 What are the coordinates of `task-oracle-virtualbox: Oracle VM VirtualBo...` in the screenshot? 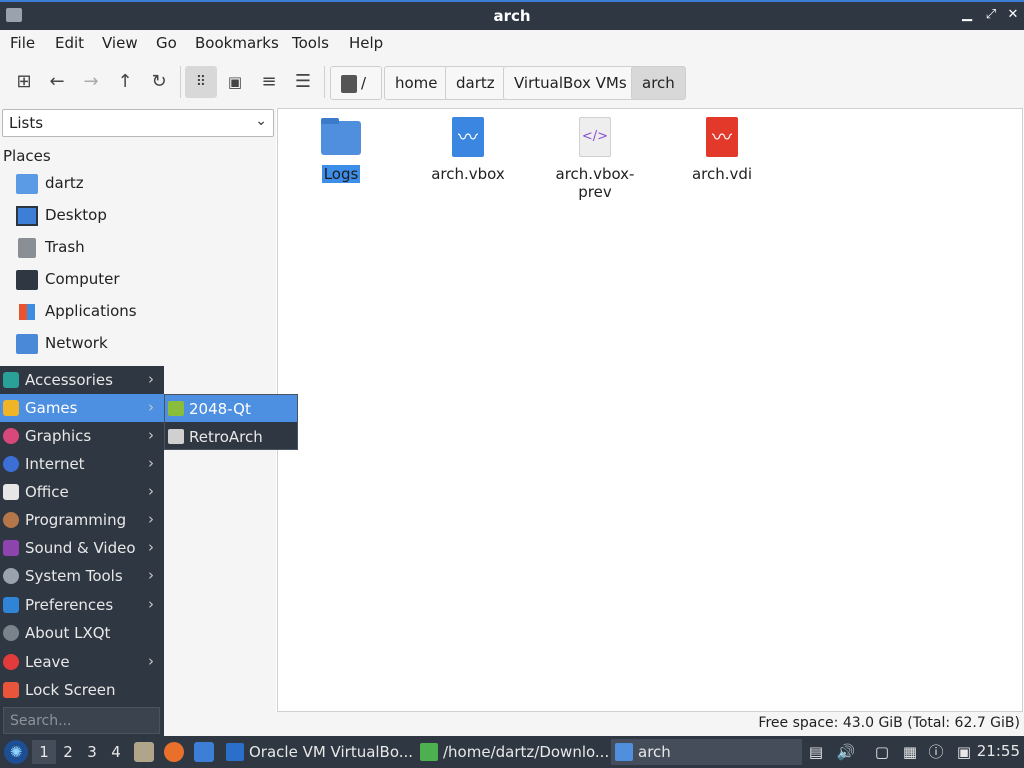 It's located at (317, 752).